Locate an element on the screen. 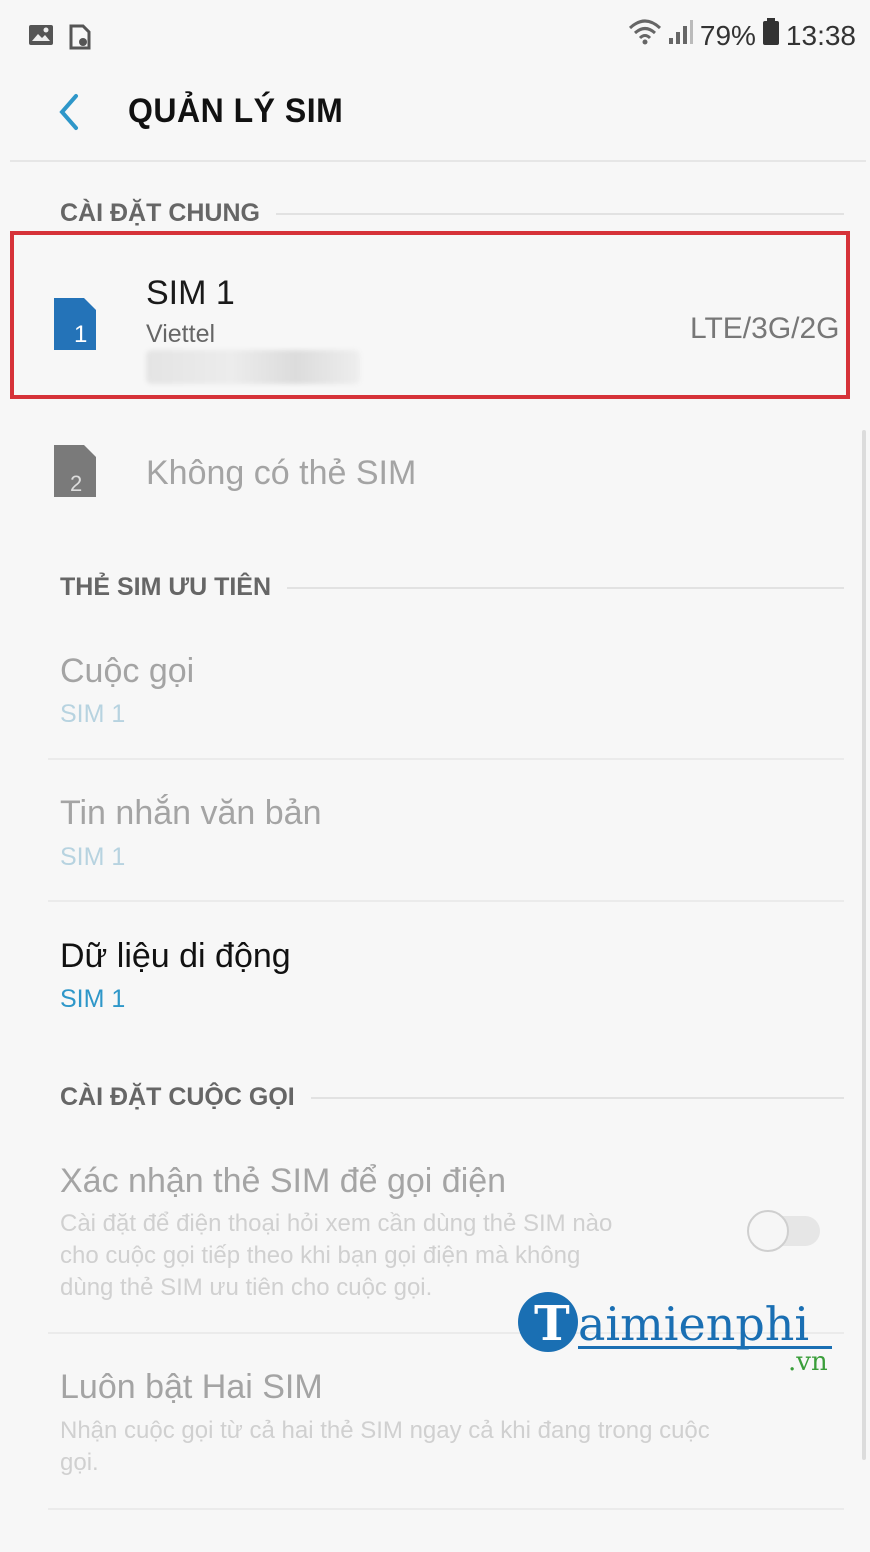  header-divider is located at coordinates (438, 161).